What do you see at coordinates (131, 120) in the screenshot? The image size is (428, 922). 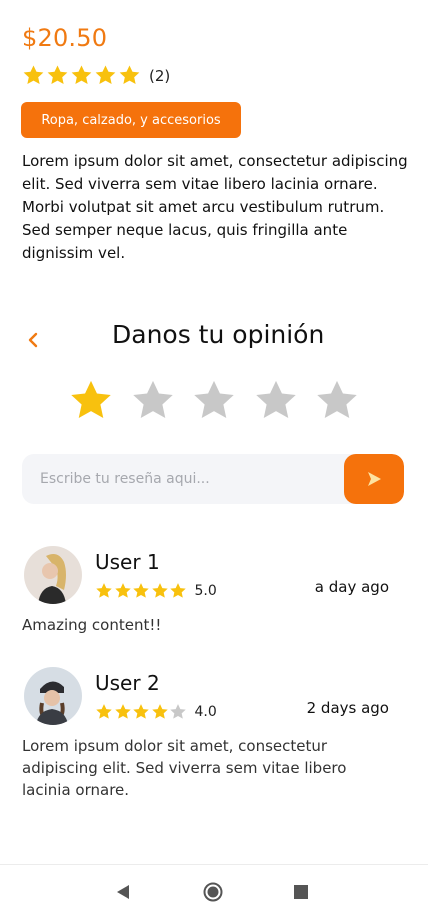 I see `category-button: Ropa, calzado, y accesorios` at bounding box center [131, 120].